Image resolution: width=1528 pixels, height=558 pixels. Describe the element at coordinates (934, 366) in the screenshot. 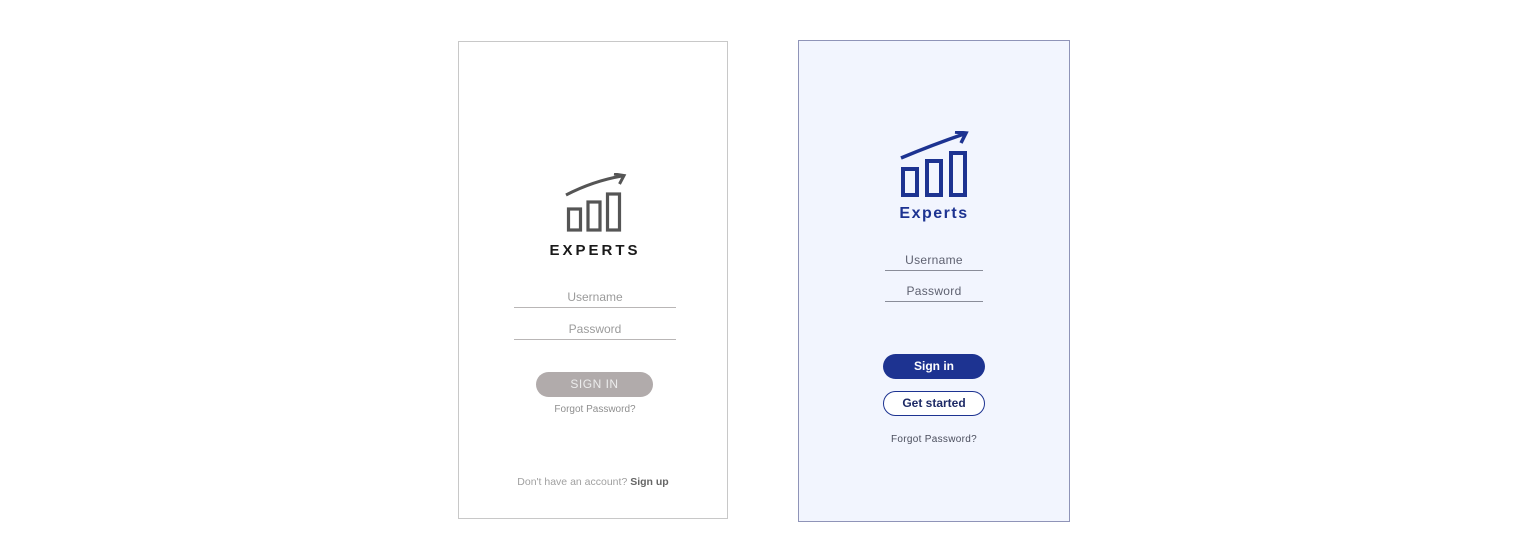

I see `sign-in-button: Sign in` at that location.